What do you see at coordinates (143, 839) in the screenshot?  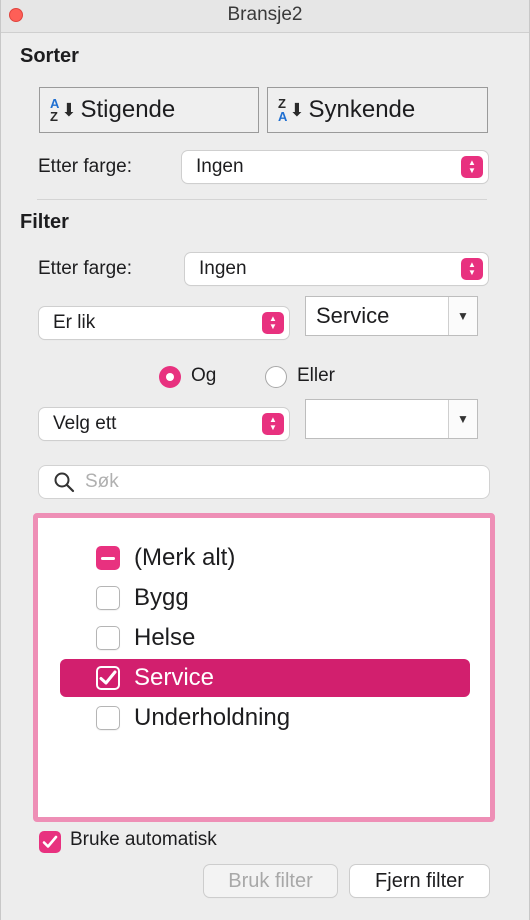 I see `auto-apply-label: Bruke automatisk` at bounding box center [143, 839].